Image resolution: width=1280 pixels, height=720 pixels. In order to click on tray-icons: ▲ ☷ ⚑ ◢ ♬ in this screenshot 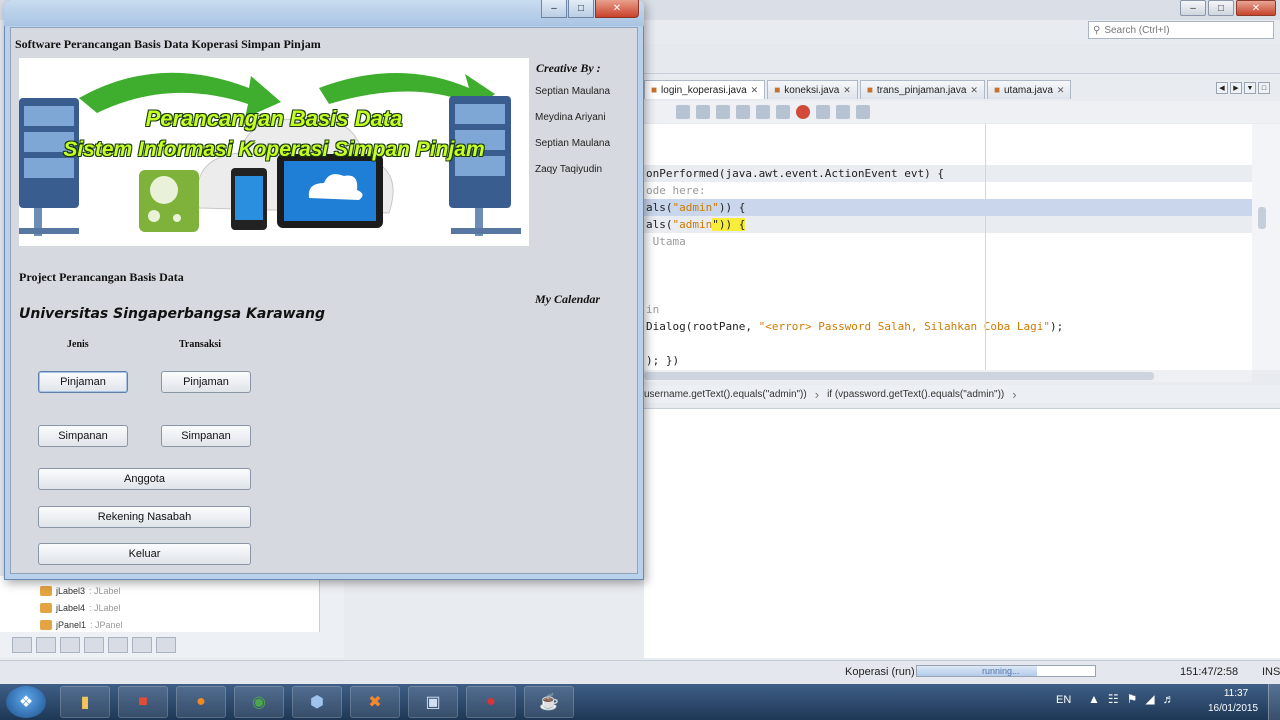, I will do `click(1131, 699)`.